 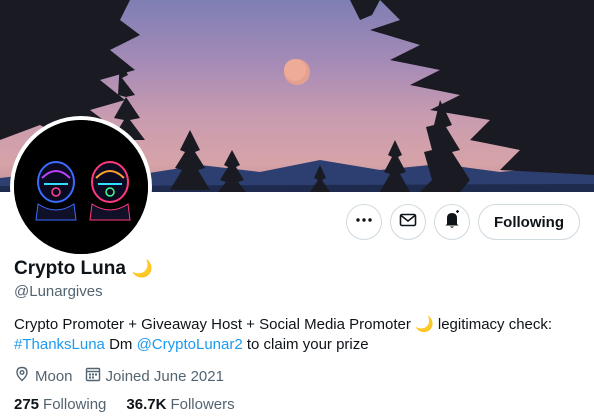 I want to click on following-button: Following, so click(x=529, y=222).